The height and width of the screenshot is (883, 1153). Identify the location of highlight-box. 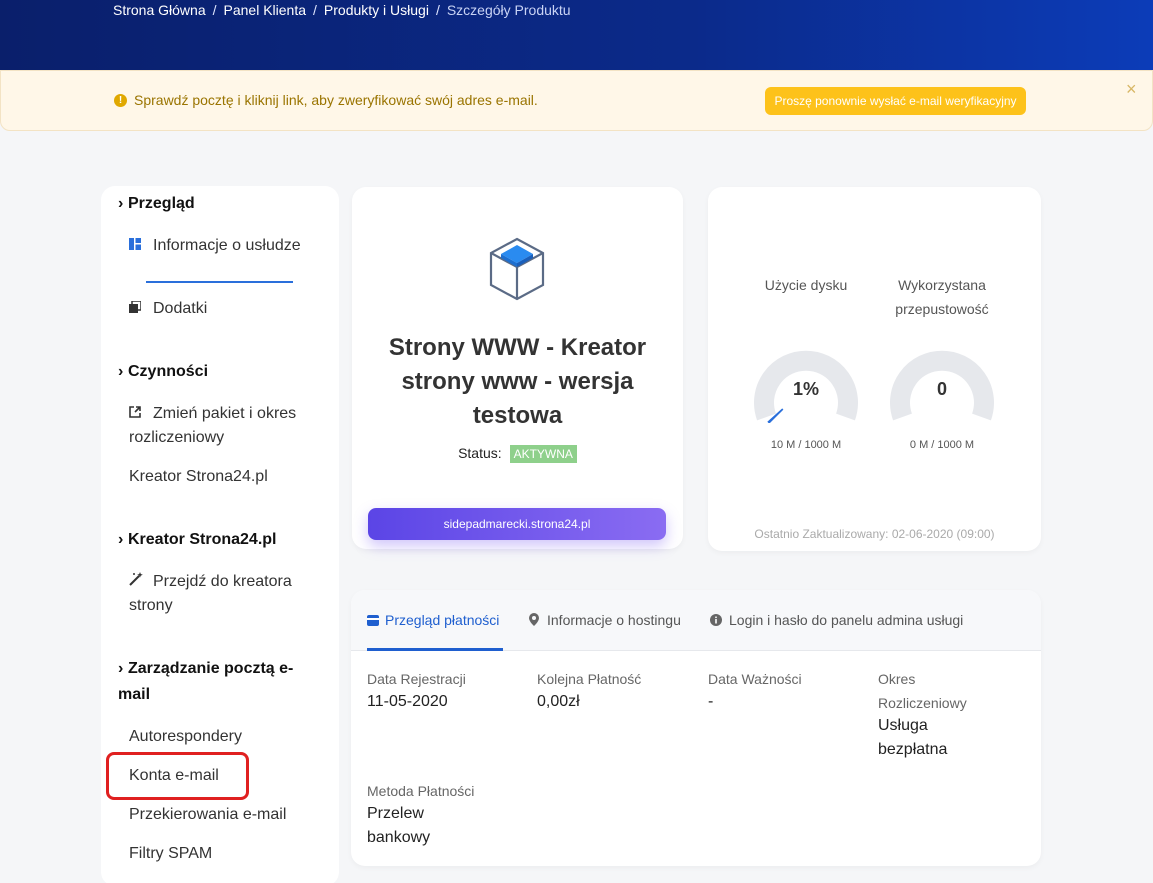
(177, 776).